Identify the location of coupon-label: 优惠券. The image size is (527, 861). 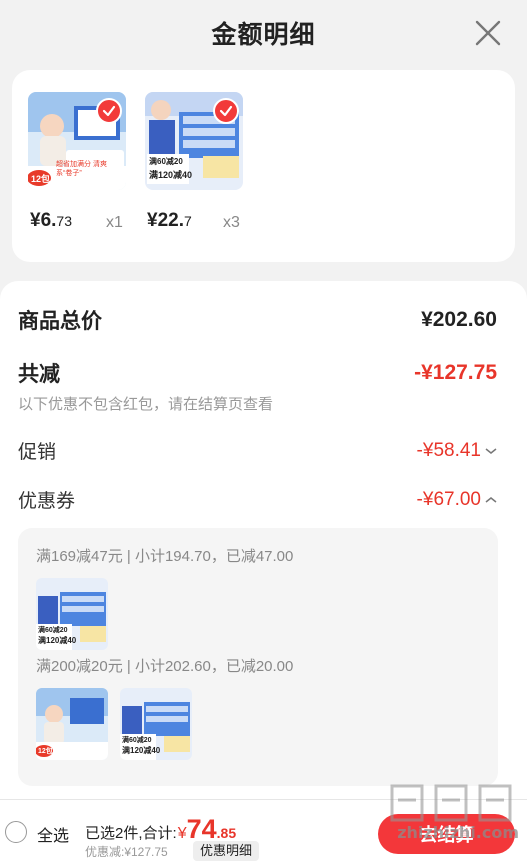
(47, 501).